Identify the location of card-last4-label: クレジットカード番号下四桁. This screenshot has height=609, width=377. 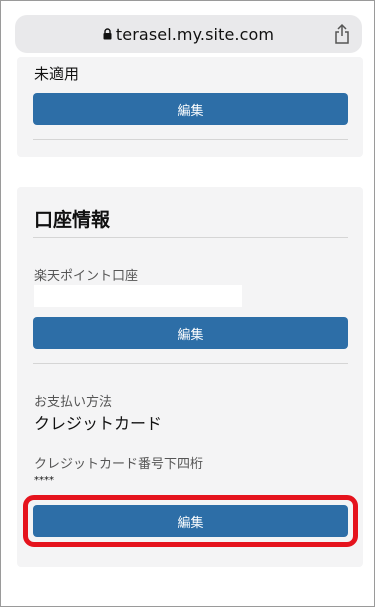
(119, 464).